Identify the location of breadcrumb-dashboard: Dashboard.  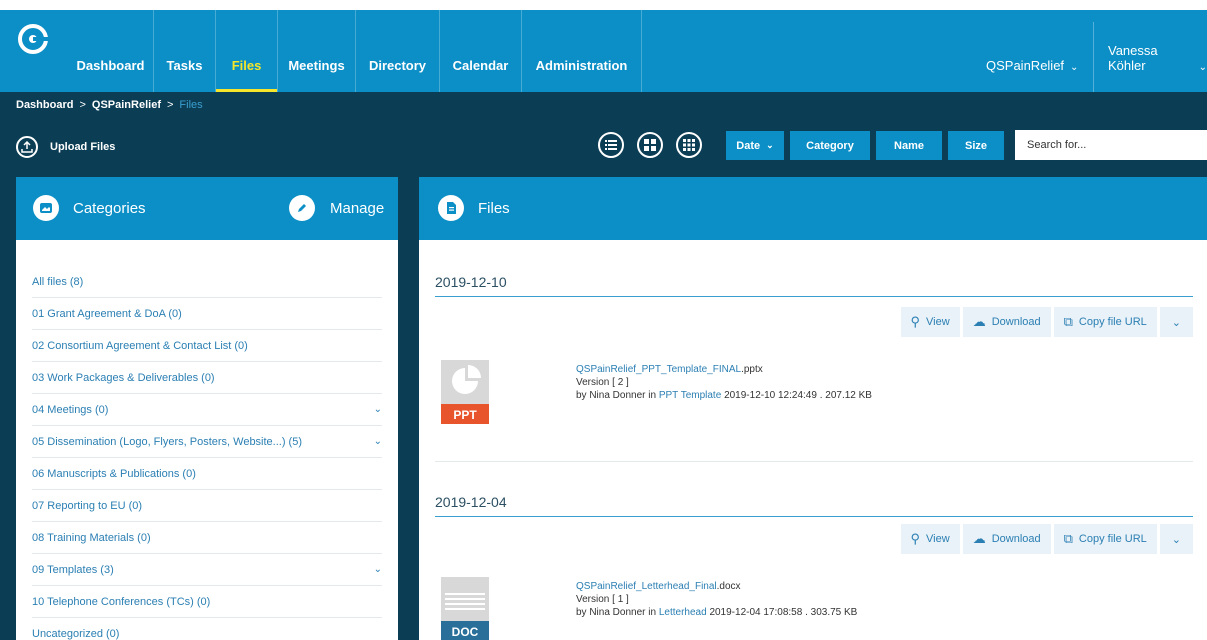
(44, 105).